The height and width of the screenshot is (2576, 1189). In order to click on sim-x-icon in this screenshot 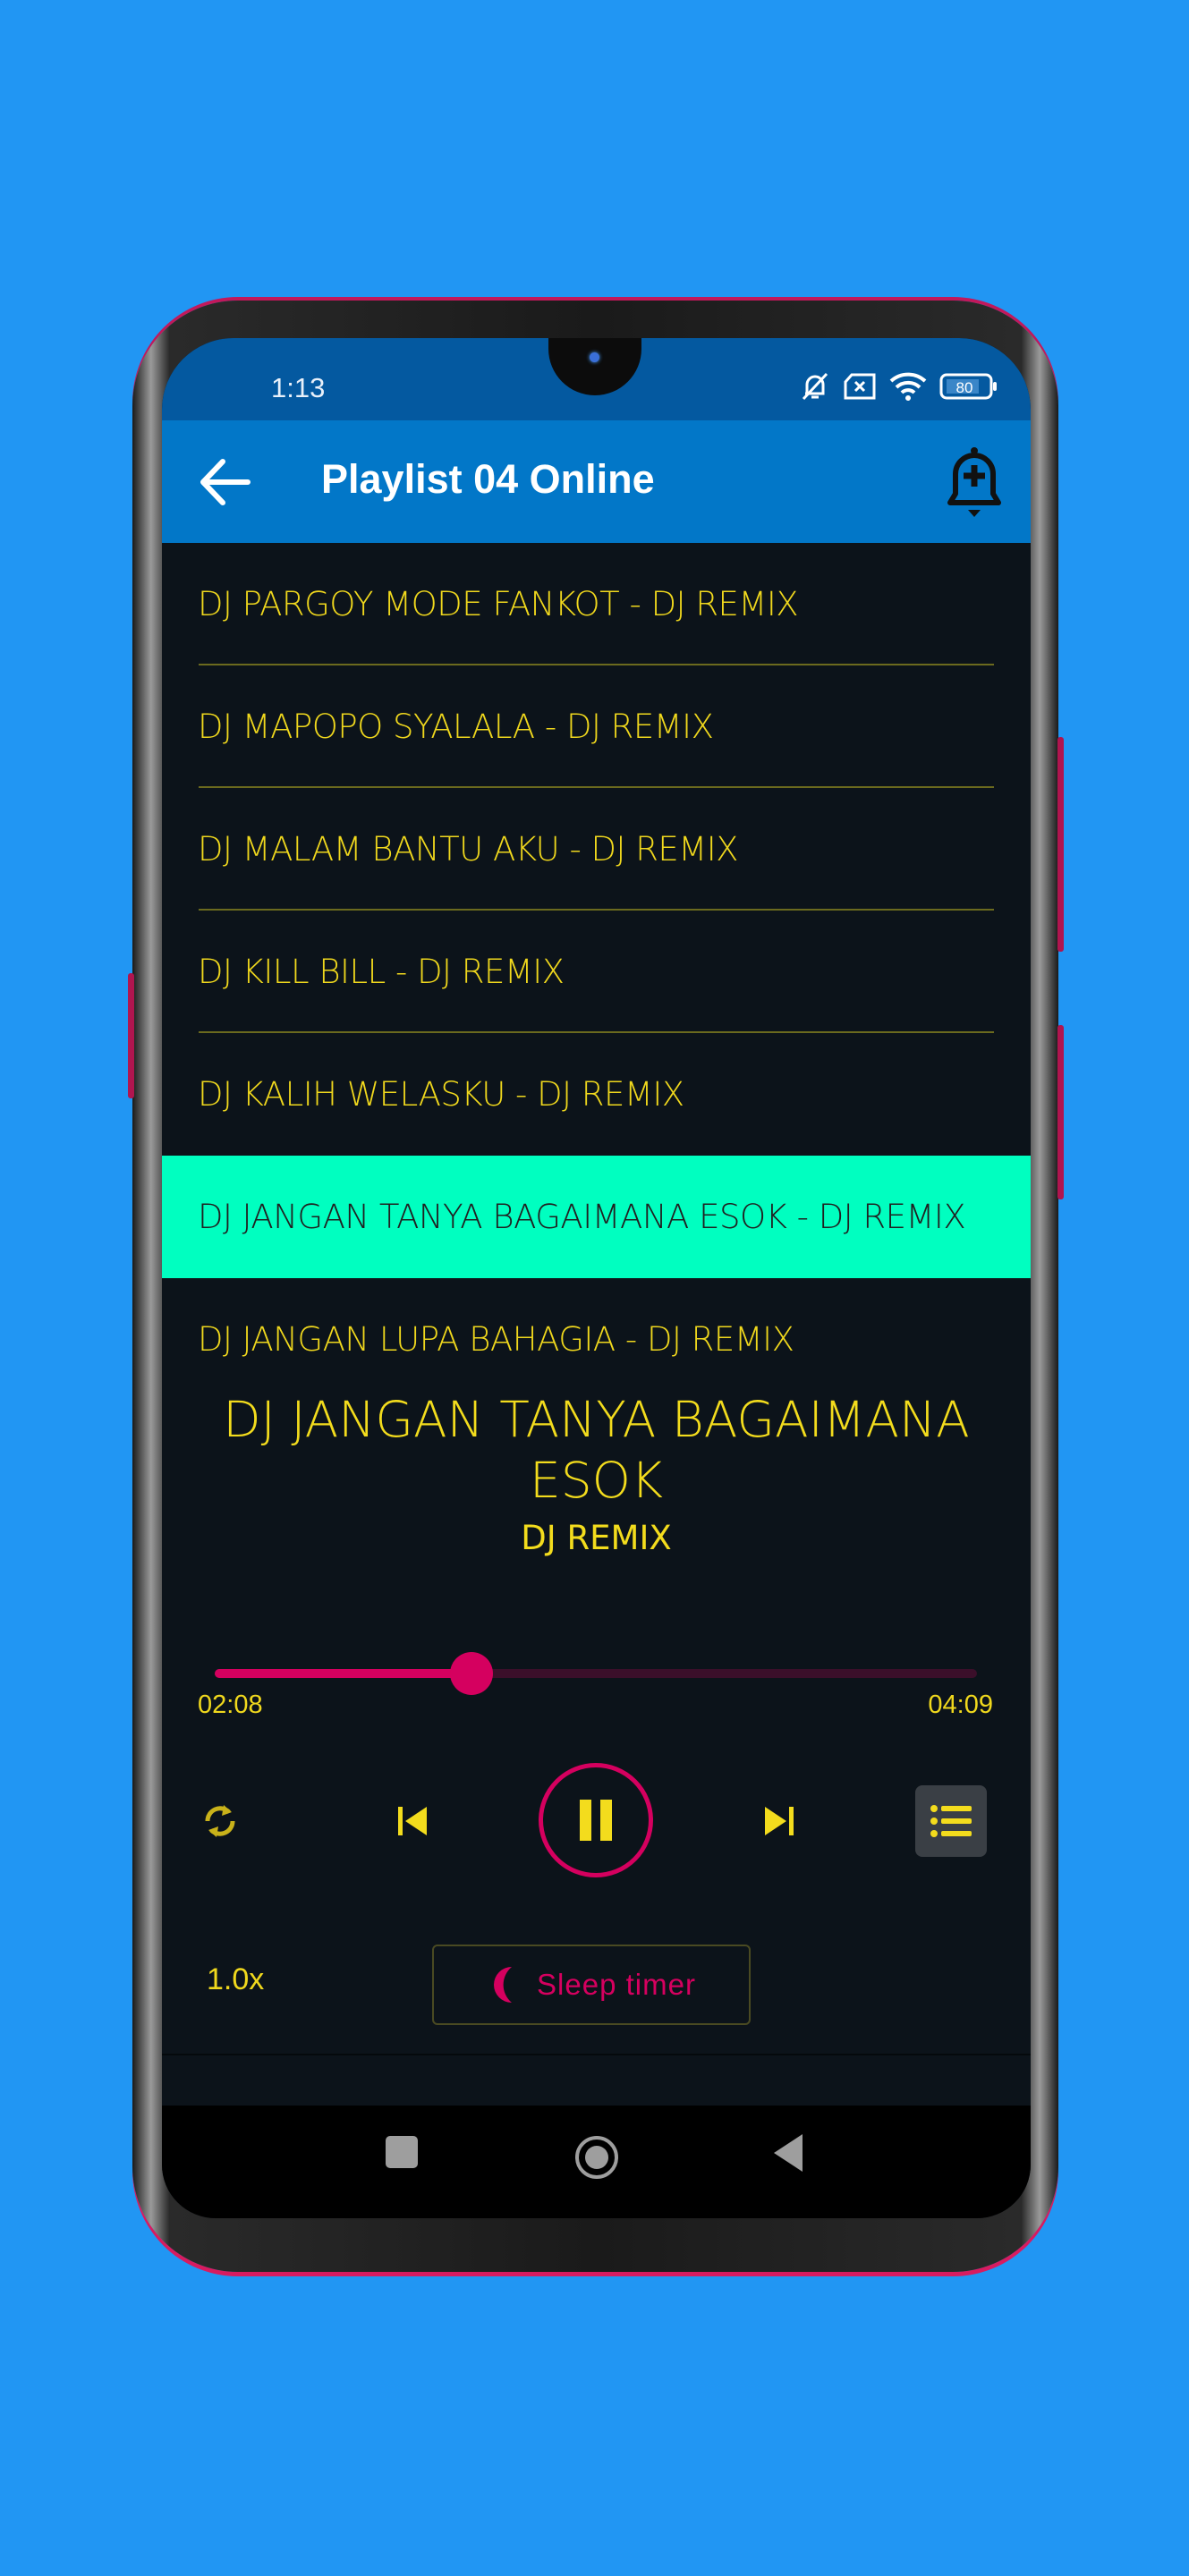, I will do `click(860, 386)`.